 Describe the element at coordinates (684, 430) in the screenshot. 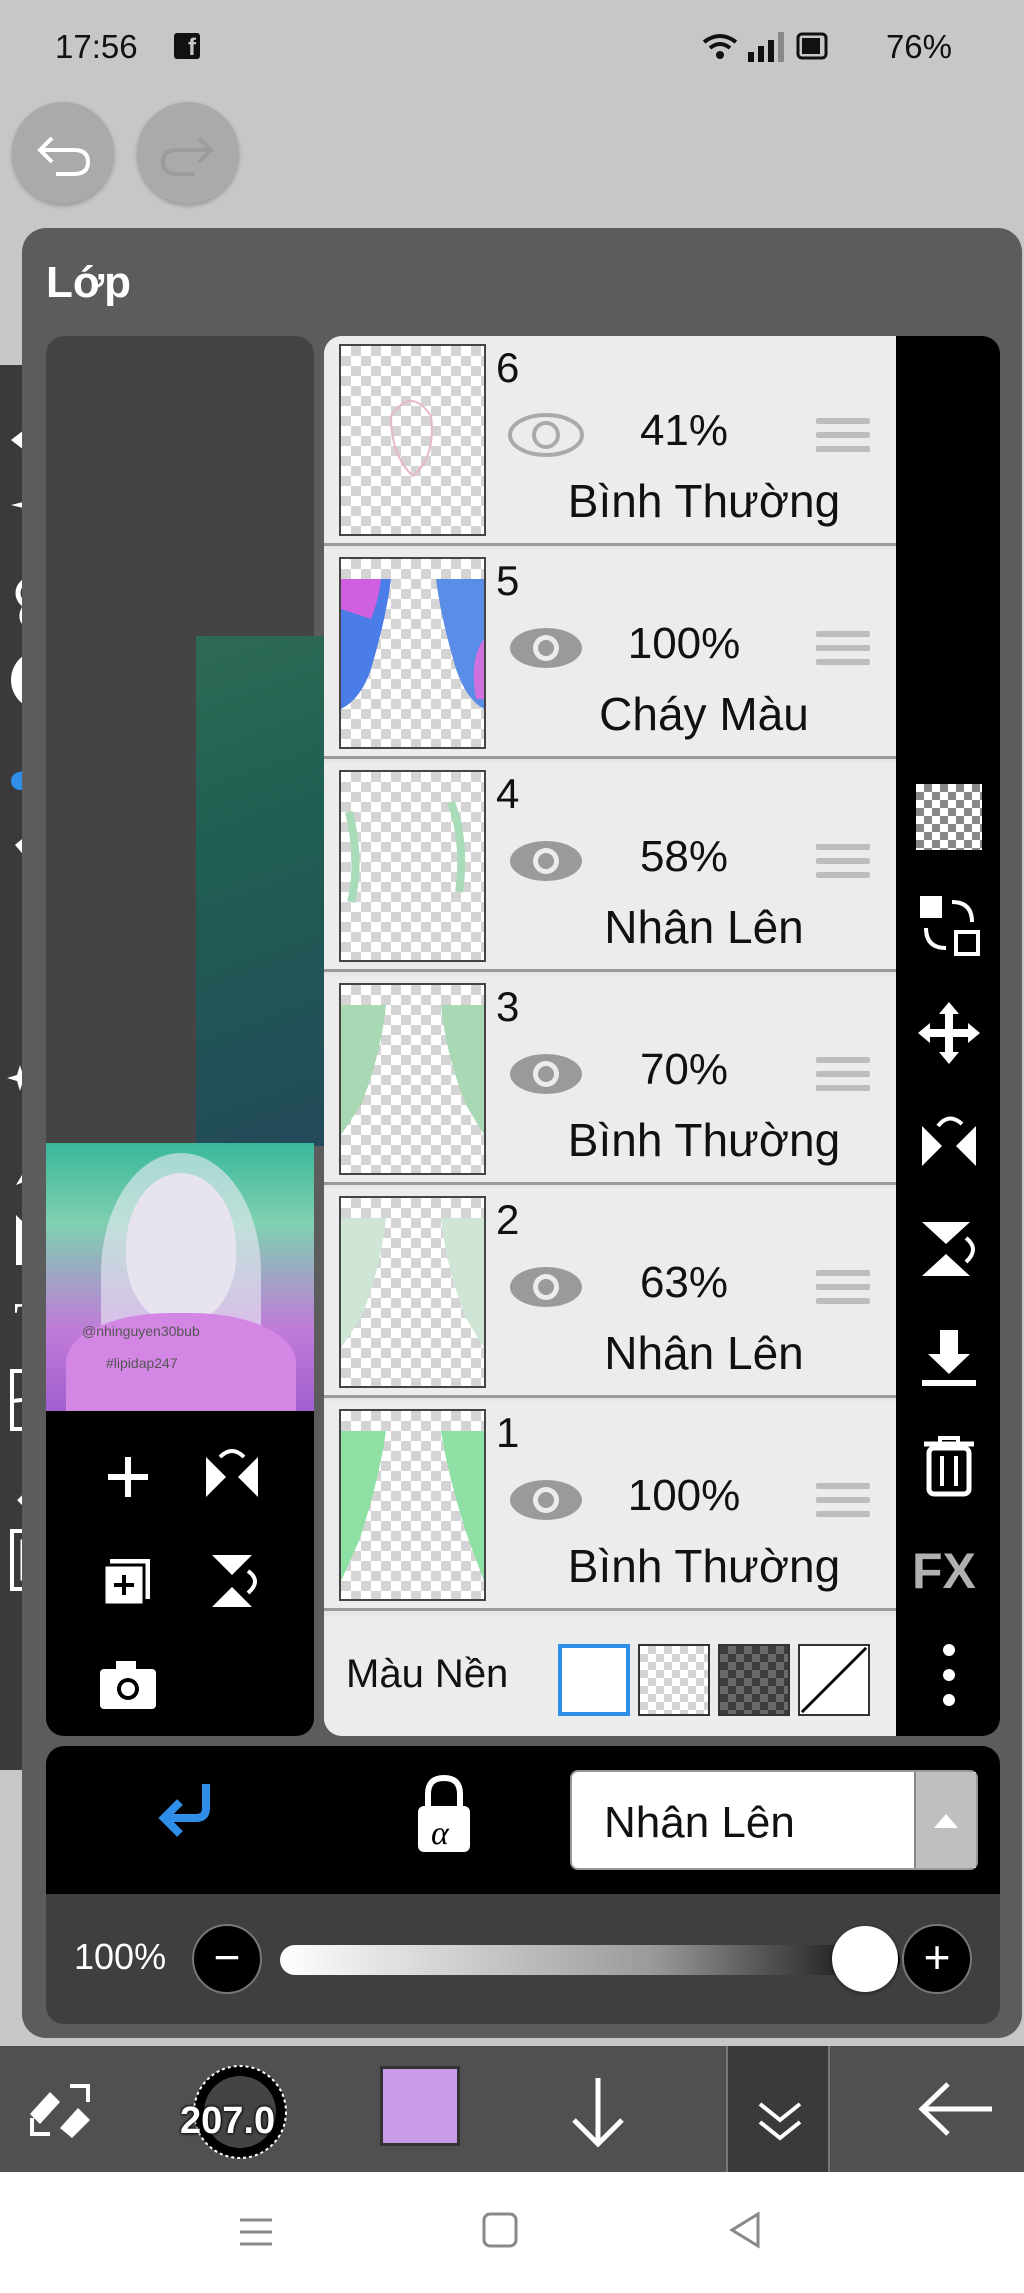

I see `layer-opacity: 41%` at that location.